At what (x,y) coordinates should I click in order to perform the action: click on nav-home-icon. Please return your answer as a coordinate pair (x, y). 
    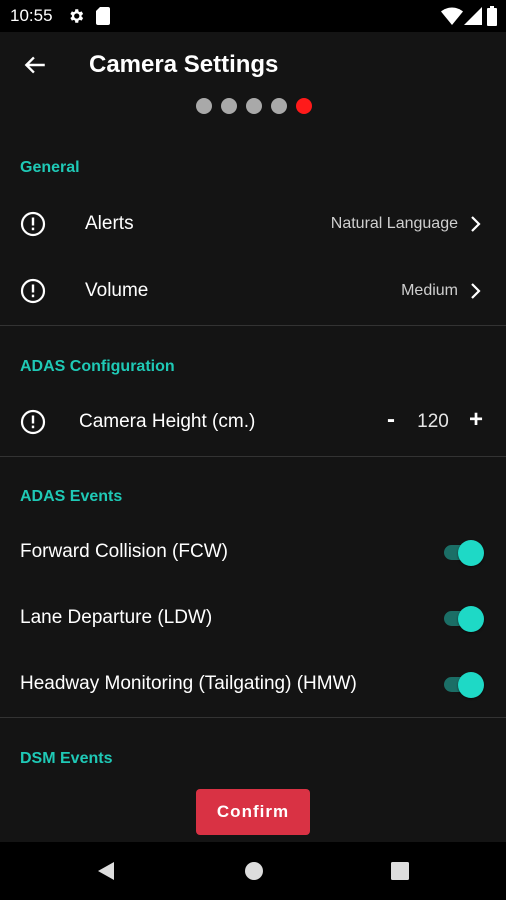
    Looking at the image, I should click on (254, 871).